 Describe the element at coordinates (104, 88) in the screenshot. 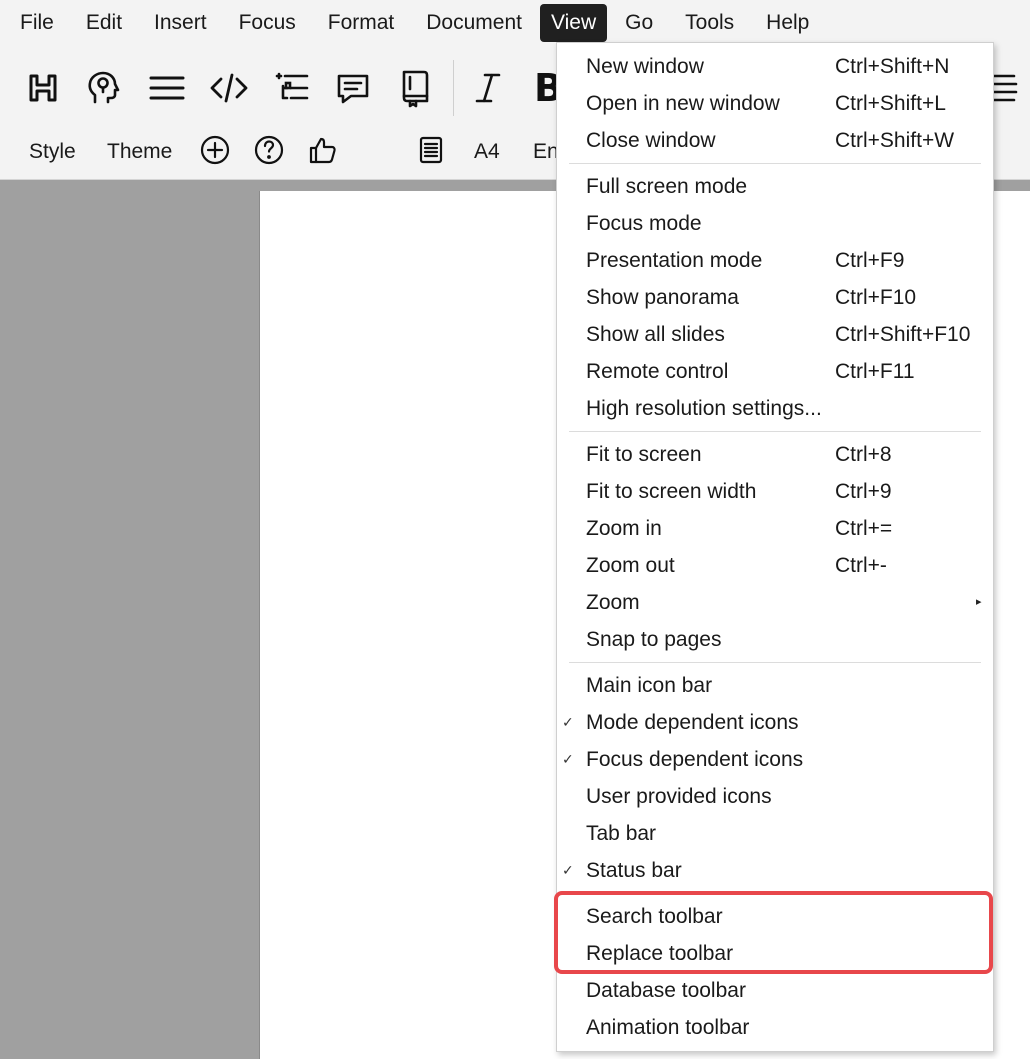

I see `mind-icon` at that location.